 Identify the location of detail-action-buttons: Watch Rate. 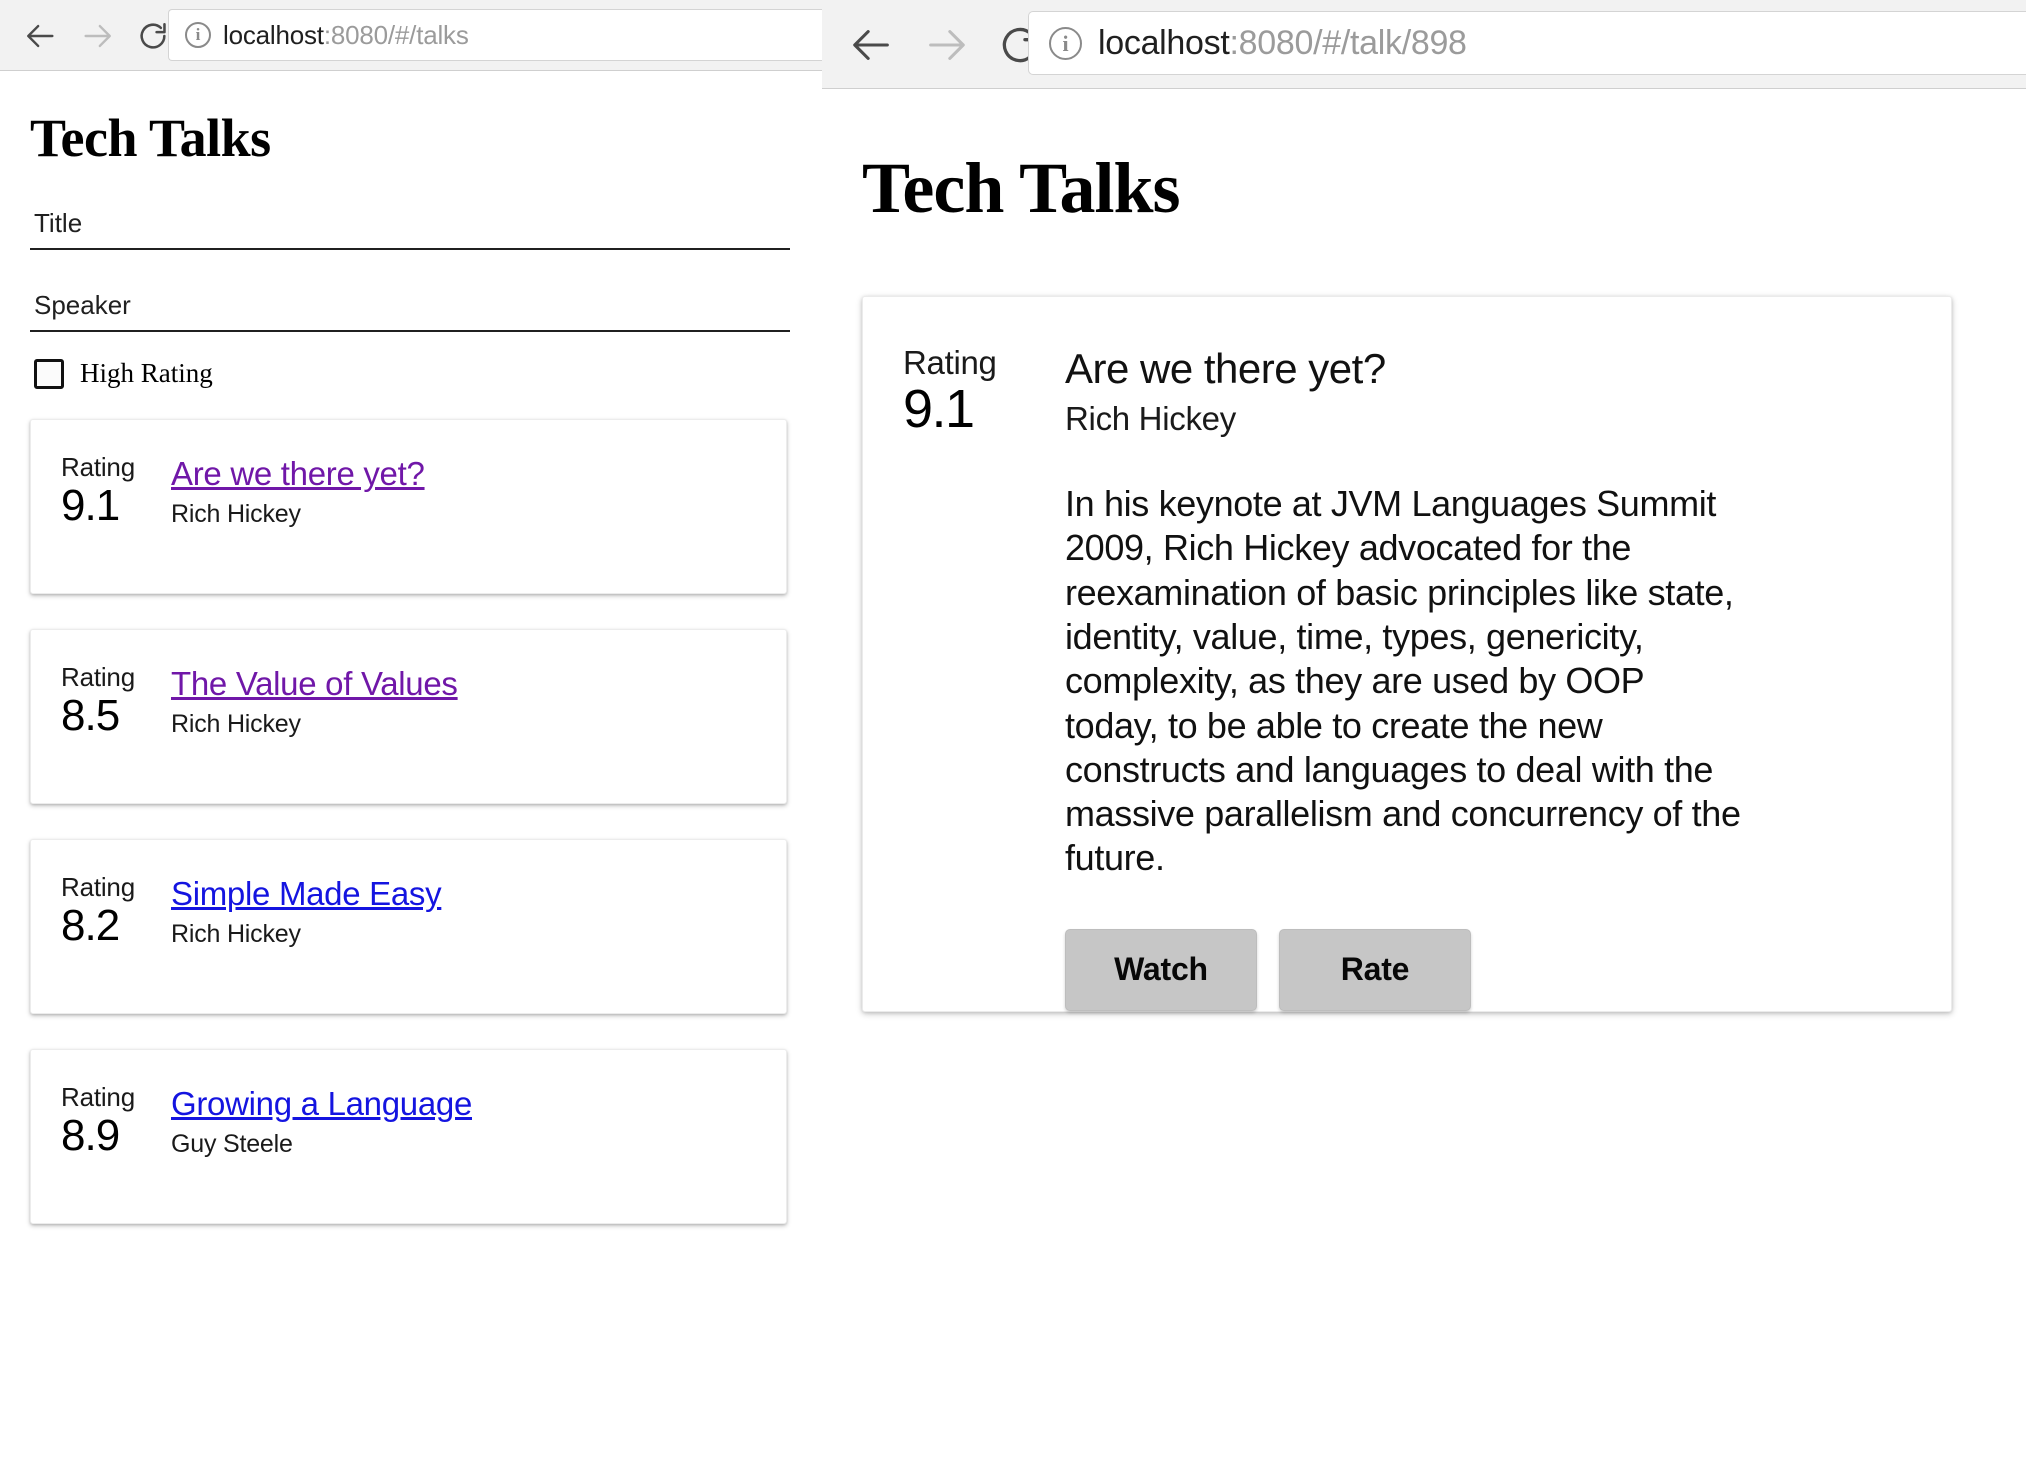
(1508, 969).